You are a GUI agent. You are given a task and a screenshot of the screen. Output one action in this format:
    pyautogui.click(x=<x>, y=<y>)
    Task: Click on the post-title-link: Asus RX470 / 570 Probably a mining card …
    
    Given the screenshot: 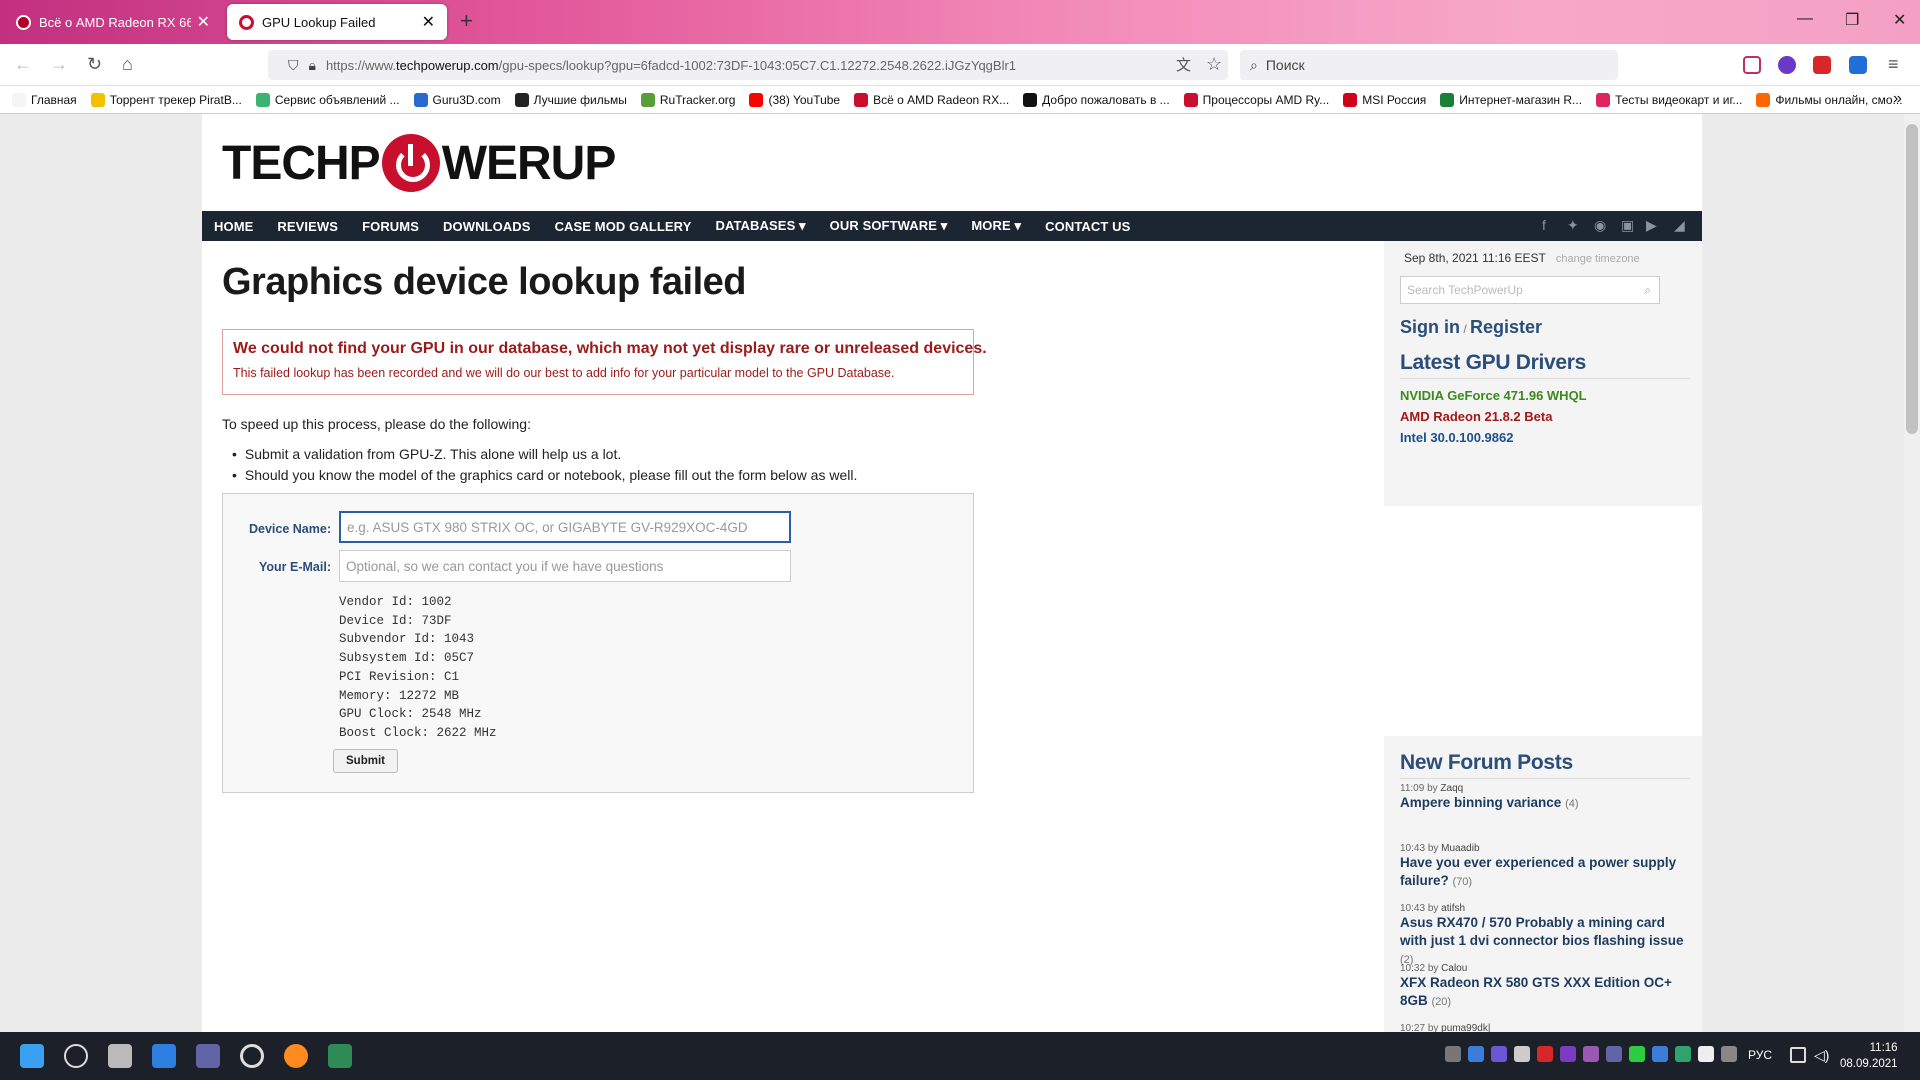 What is the action you would take?
    pyautogui.click(x=1545, y=941)
    